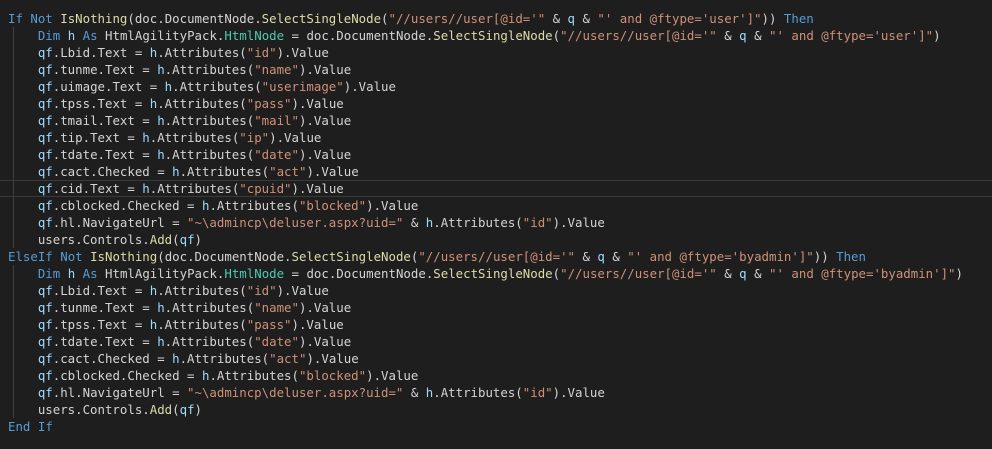 This screenshot has width=992, height=449. What do you see at coordinates (105, 120) in the screenshot?
I see `code-token: .tmail.Text =` at bounding box center [105, 120].